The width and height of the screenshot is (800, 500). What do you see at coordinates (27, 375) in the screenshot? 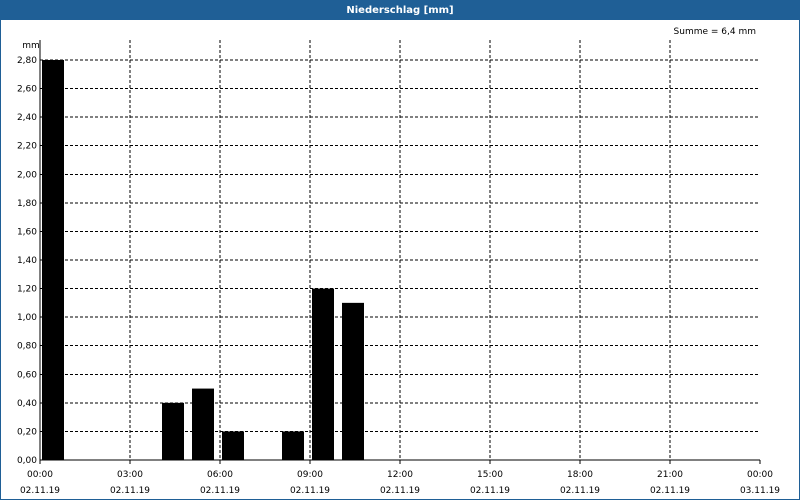
I see `y-tick-label: 0,60` at bounding box center [27, 375].